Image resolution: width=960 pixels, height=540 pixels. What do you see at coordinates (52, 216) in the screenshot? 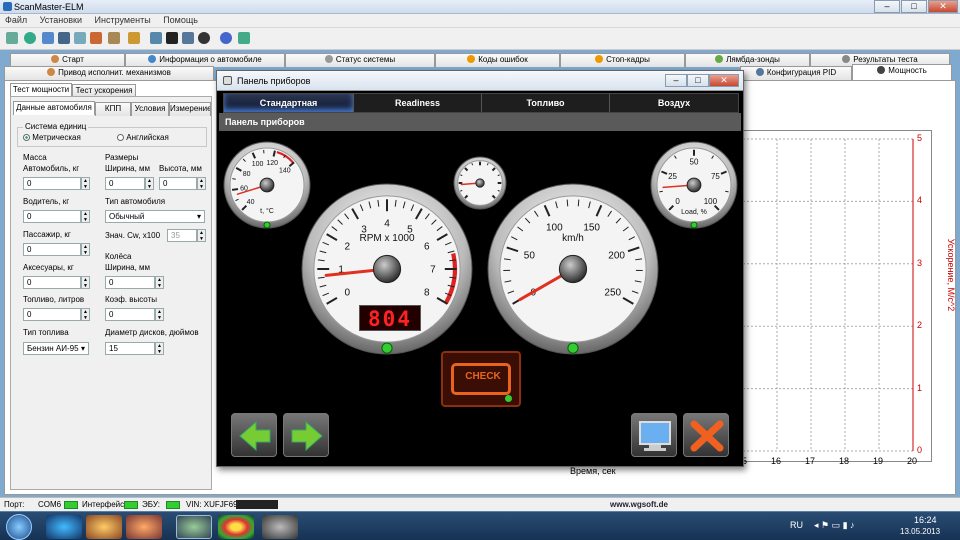
I see `driver-mass-input: 0` at bounding box center [52, 216].